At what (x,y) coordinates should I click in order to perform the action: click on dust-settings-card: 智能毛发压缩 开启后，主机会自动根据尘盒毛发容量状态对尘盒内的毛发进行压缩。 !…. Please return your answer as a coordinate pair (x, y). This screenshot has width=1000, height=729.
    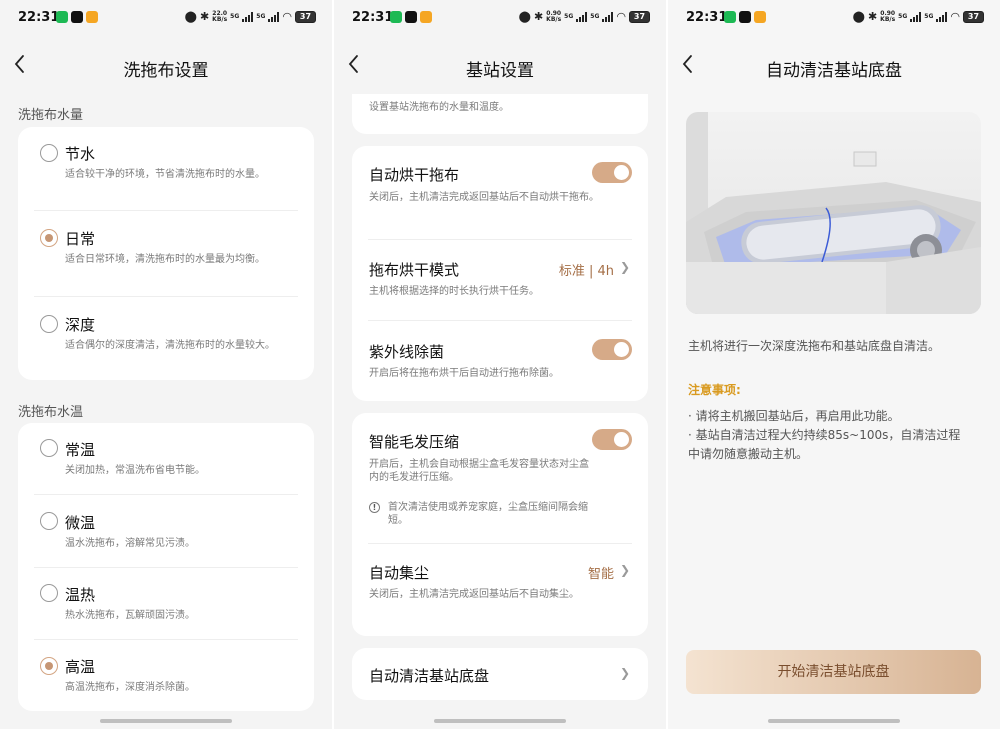
    Looking at the image, I should click on (500, 524).